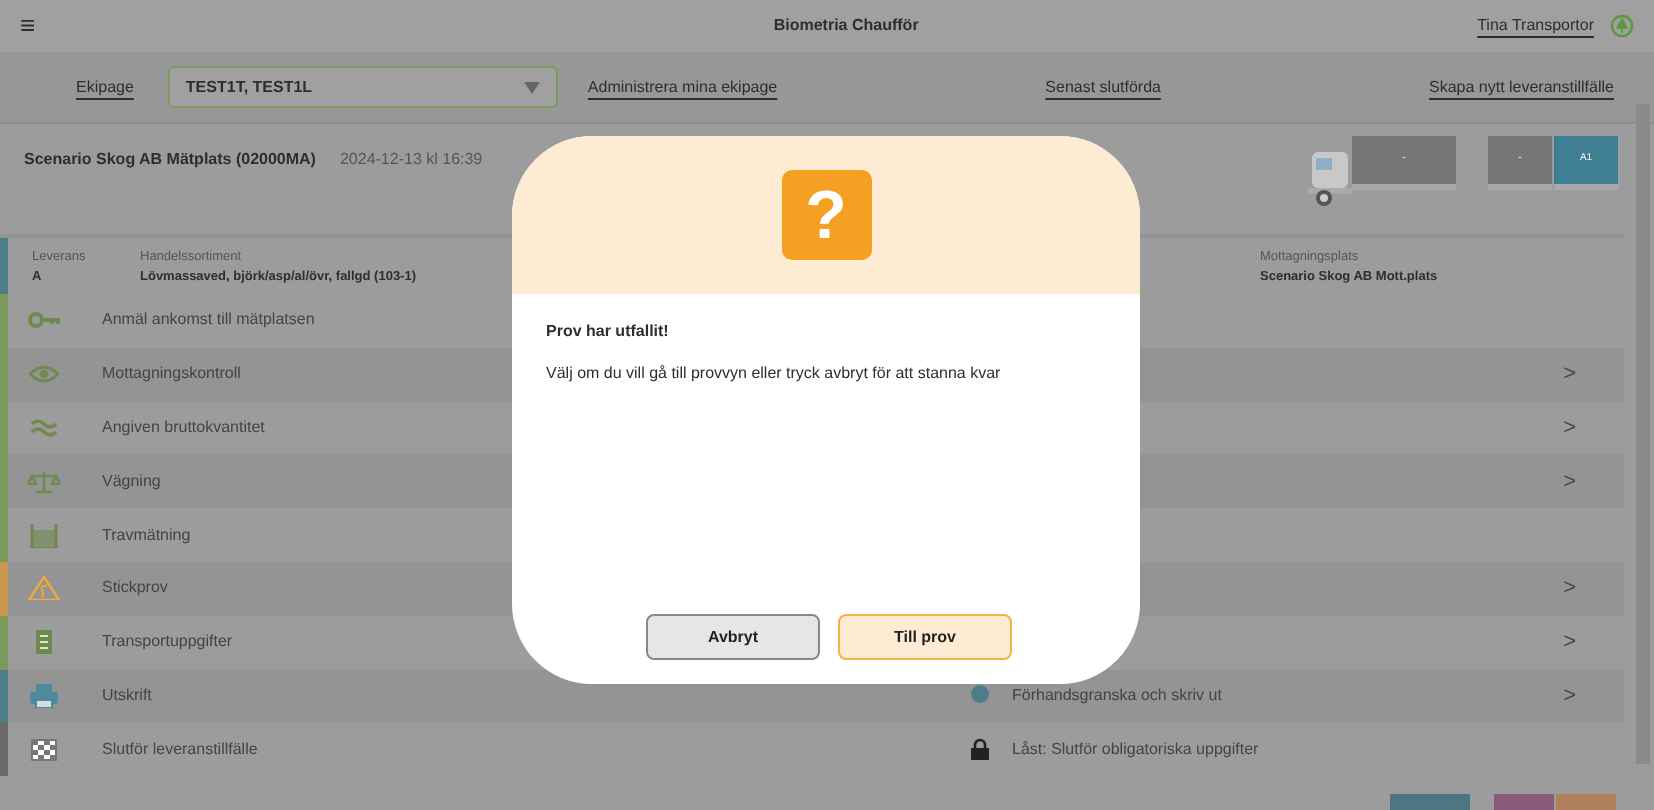  Describe the element at coordinates (411, 160) in the screenshot. I see `timestamp: 2024-12-13 kl 16:39` at that location.